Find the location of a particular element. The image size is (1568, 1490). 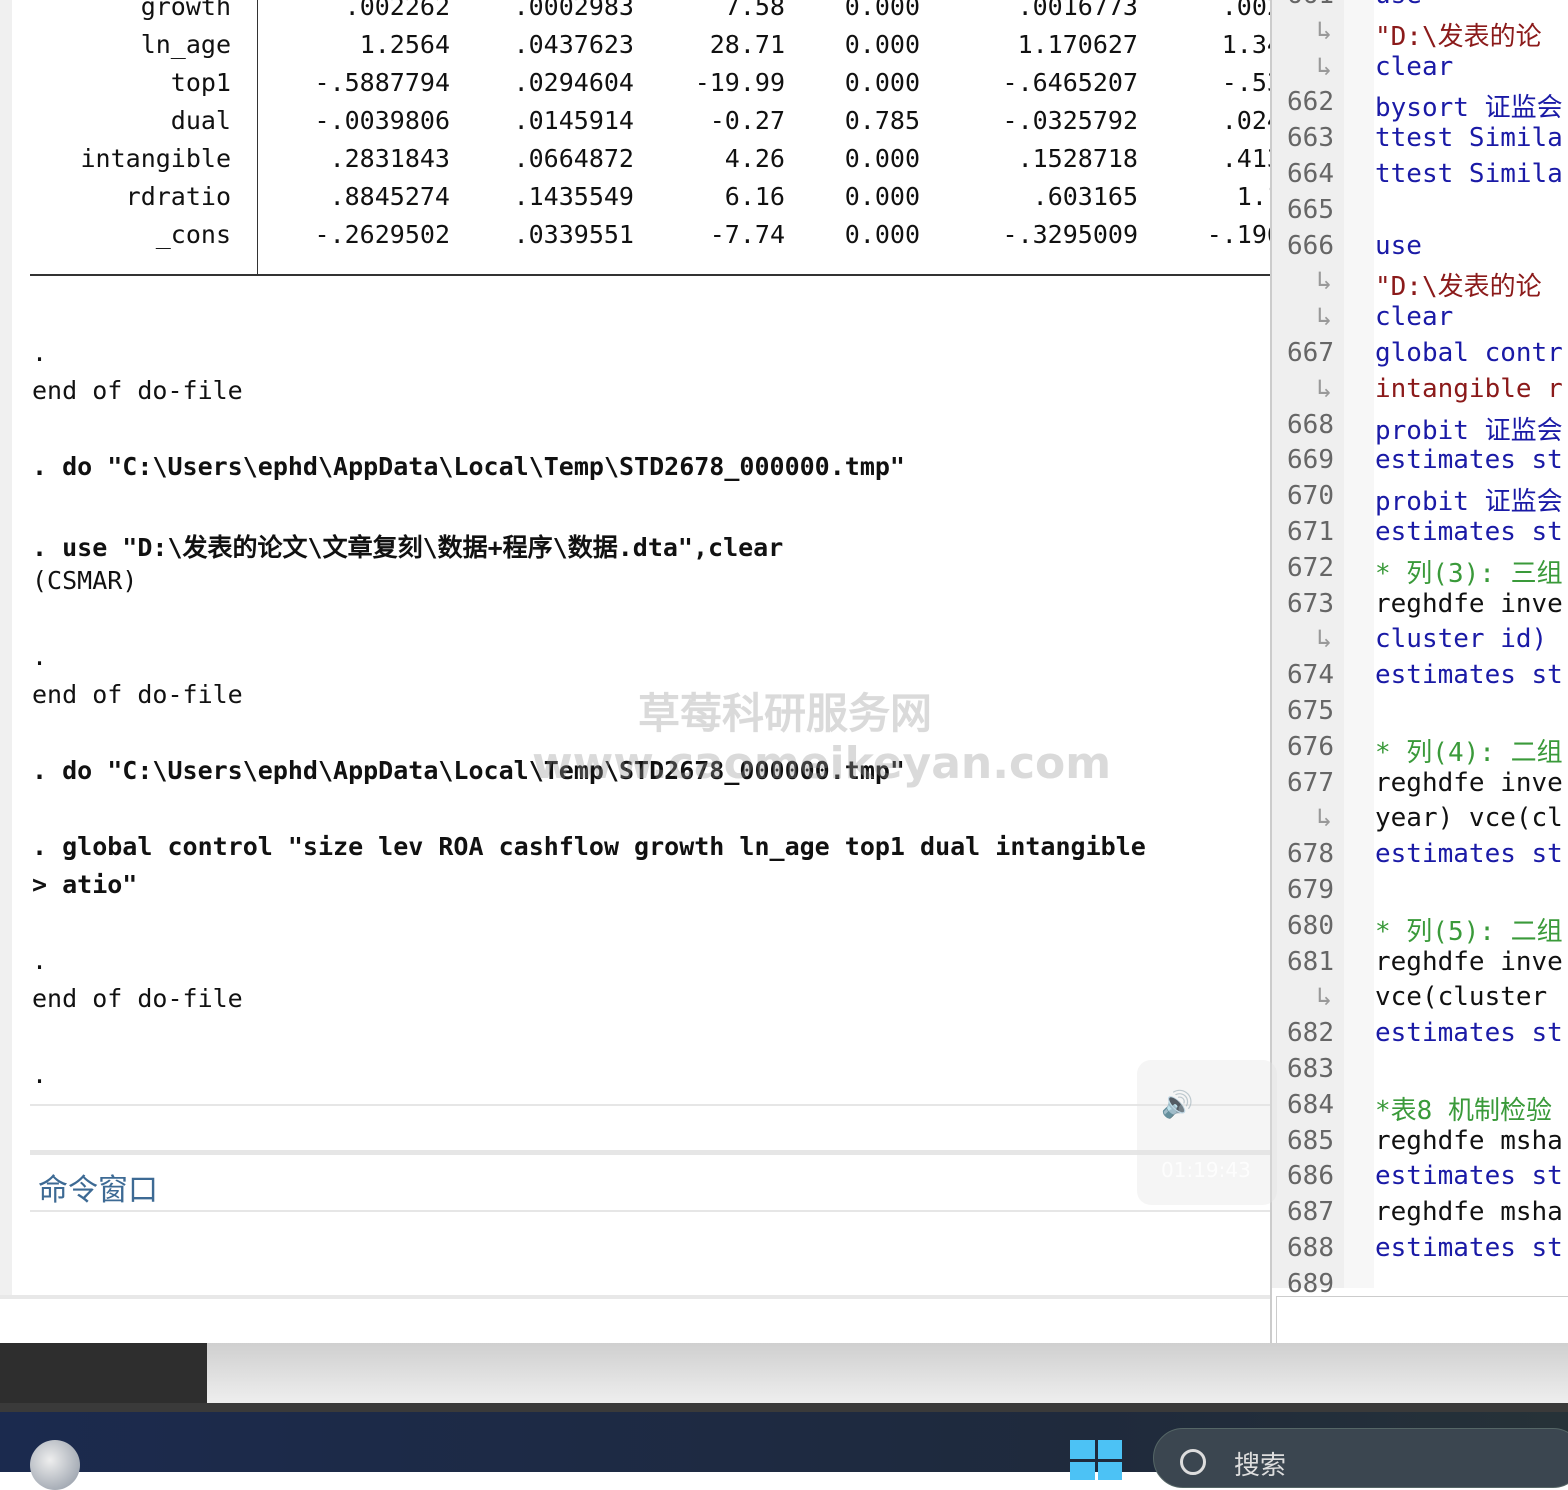

taskbar-search: 搜索 is located at coordinates (1360, 1458).